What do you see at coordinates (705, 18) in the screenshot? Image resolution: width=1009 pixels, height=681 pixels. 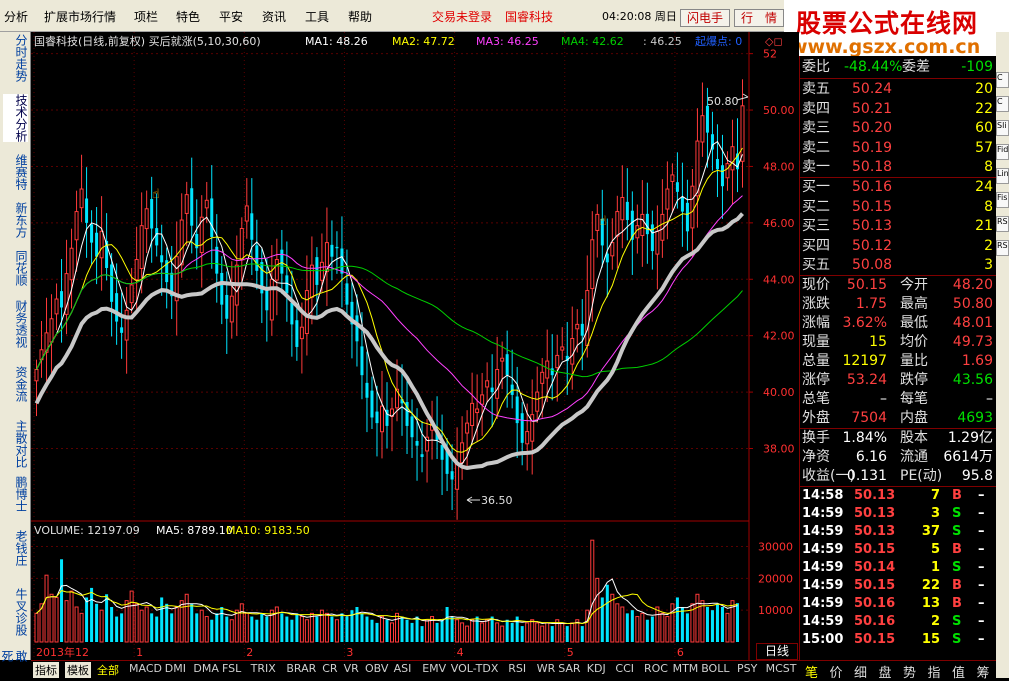 I see `flash-trade-button: 闪电手` at bounding box center [705, 18].